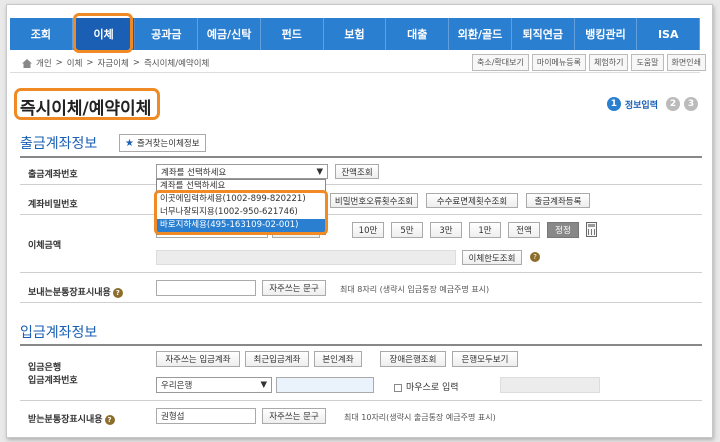 This screenshot has width=720, height=442. What do you see at coordinates (647, 62) in the screenshot?
I see `help-button: 도움말` at bounding box center [647, 62].